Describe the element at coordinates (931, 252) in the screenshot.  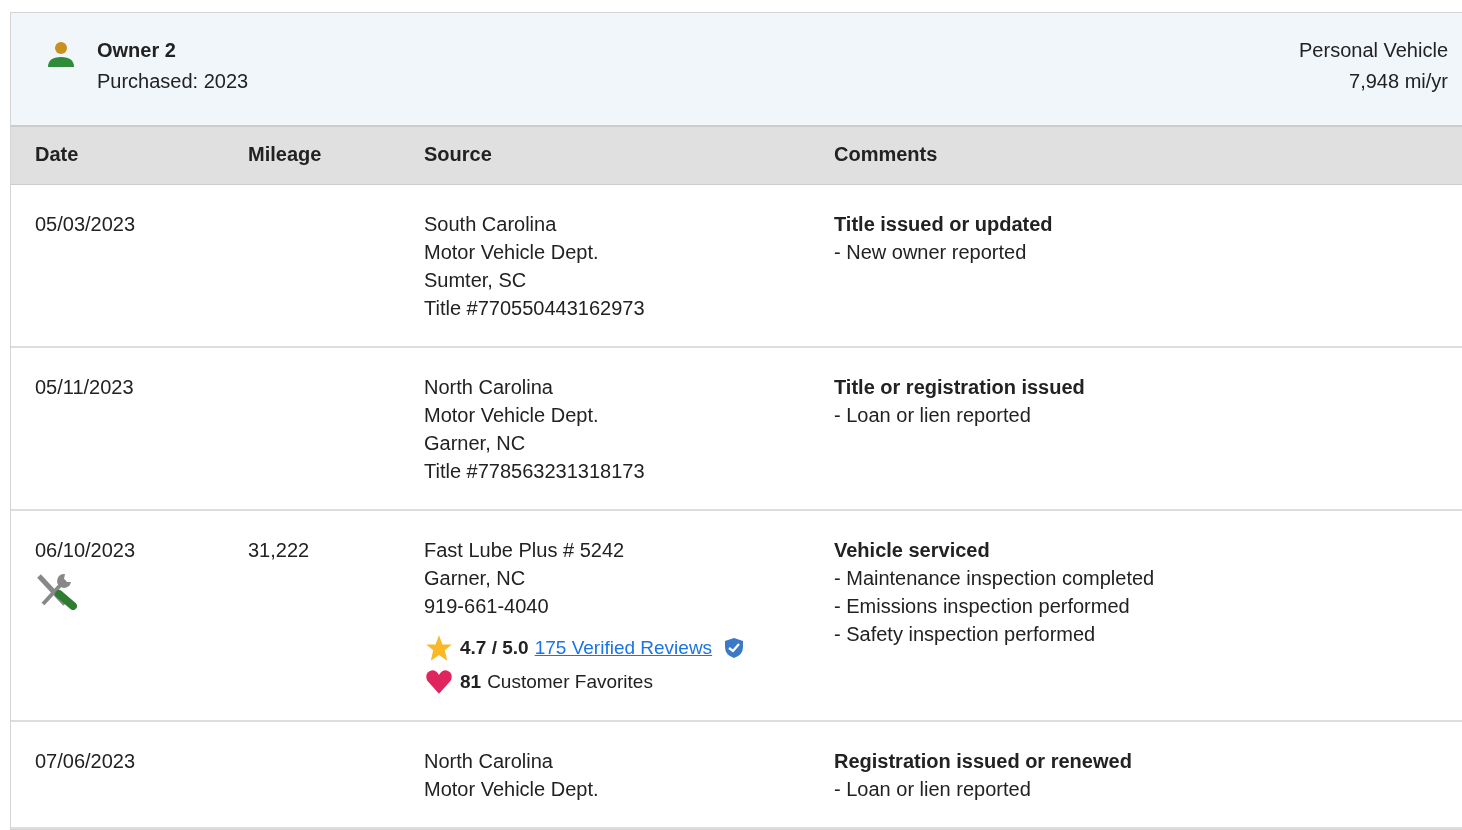
I see `comment-line: - New owner reported` at that location.